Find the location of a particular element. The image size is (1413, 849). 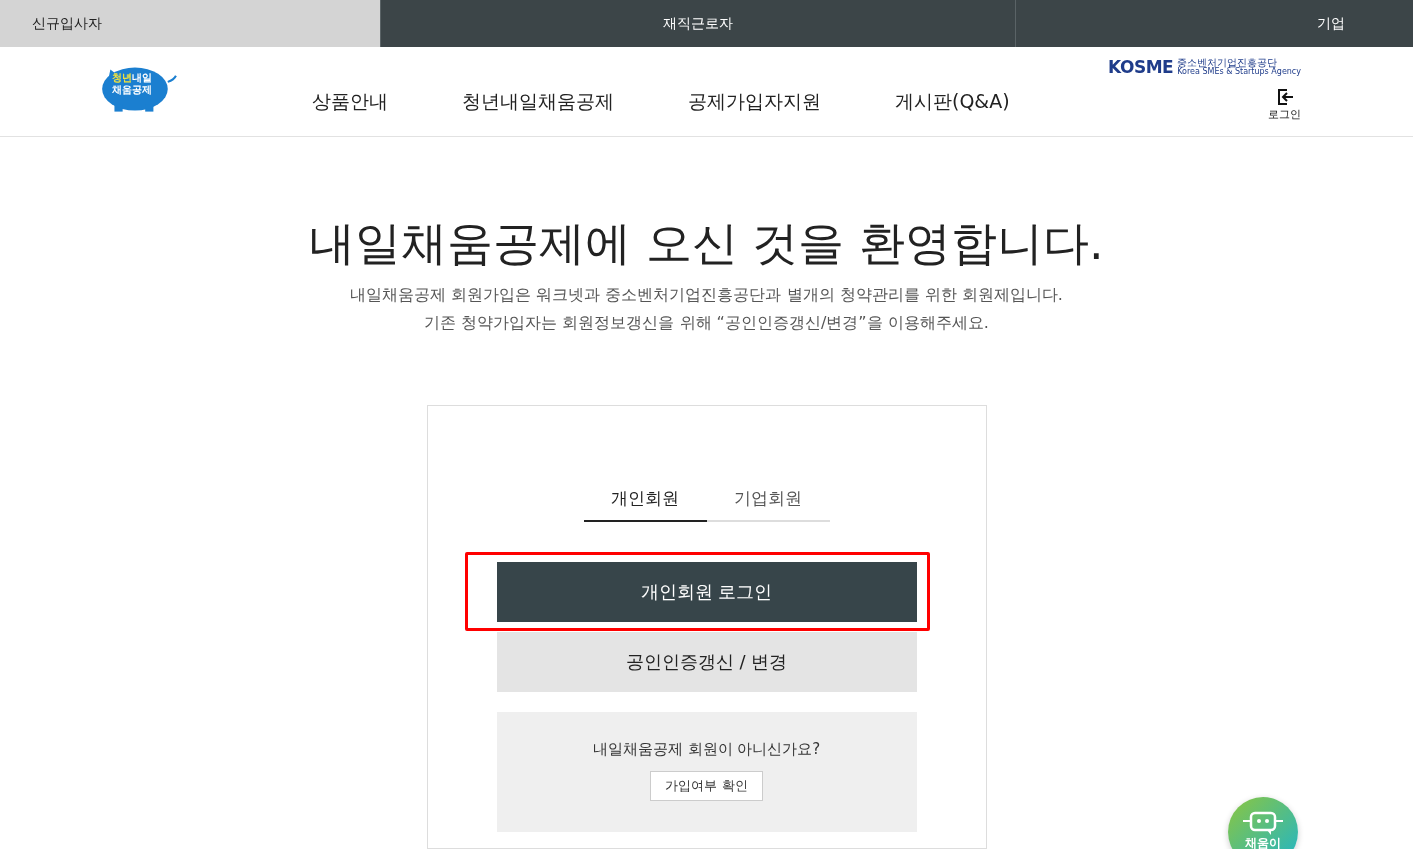

nav-link: 게시판(Q&A) is located at coordinates (952, 101).